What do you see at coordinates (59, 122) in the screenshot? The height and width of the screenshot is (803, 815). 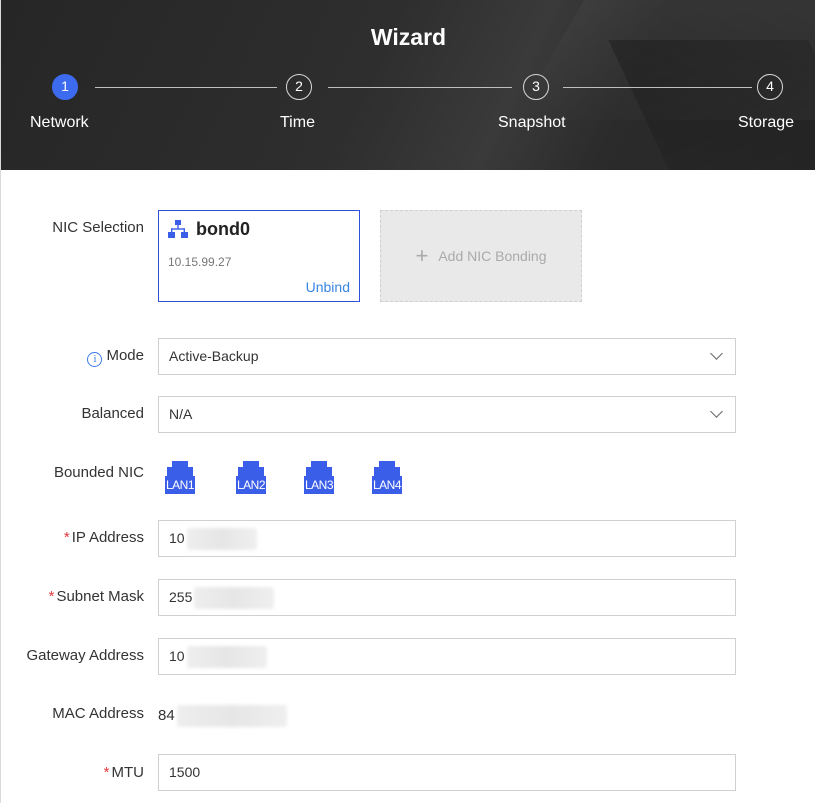 I see `step-1-label: Network` at bounding box center [59, 122].